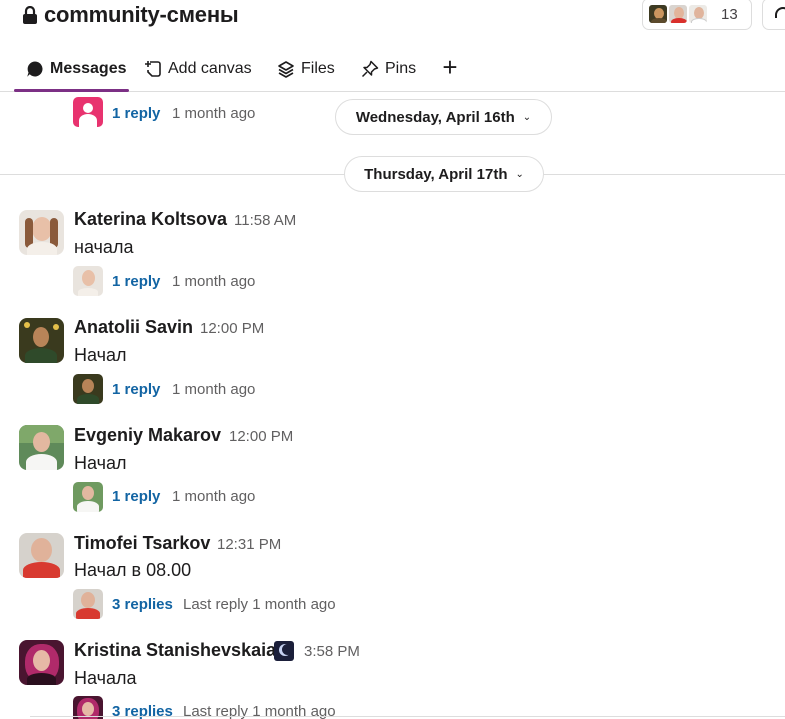 This screenshot has height=719, width=785. I want to click on date-label: Thursday, April 17th, so click(436, 174).